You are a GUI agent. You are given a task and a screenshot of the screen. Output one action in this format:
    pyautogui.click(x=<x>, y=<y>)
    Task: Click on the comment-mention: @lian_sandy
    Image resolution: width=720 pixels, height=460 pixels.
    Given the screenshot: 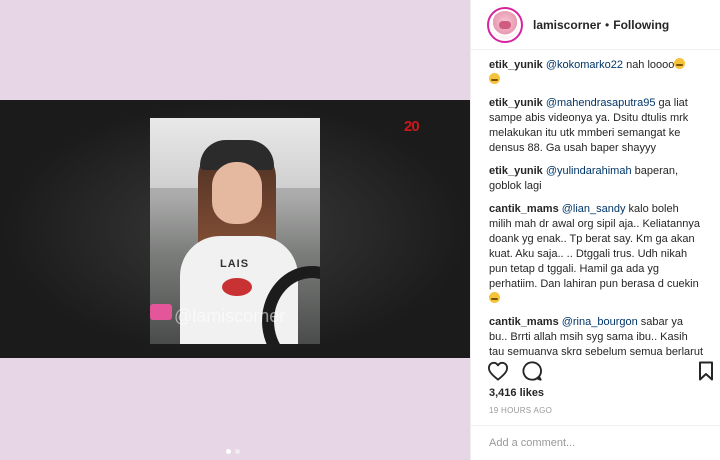 What is the action you would take?
    pyautogui.click(x=594, y=209)
    